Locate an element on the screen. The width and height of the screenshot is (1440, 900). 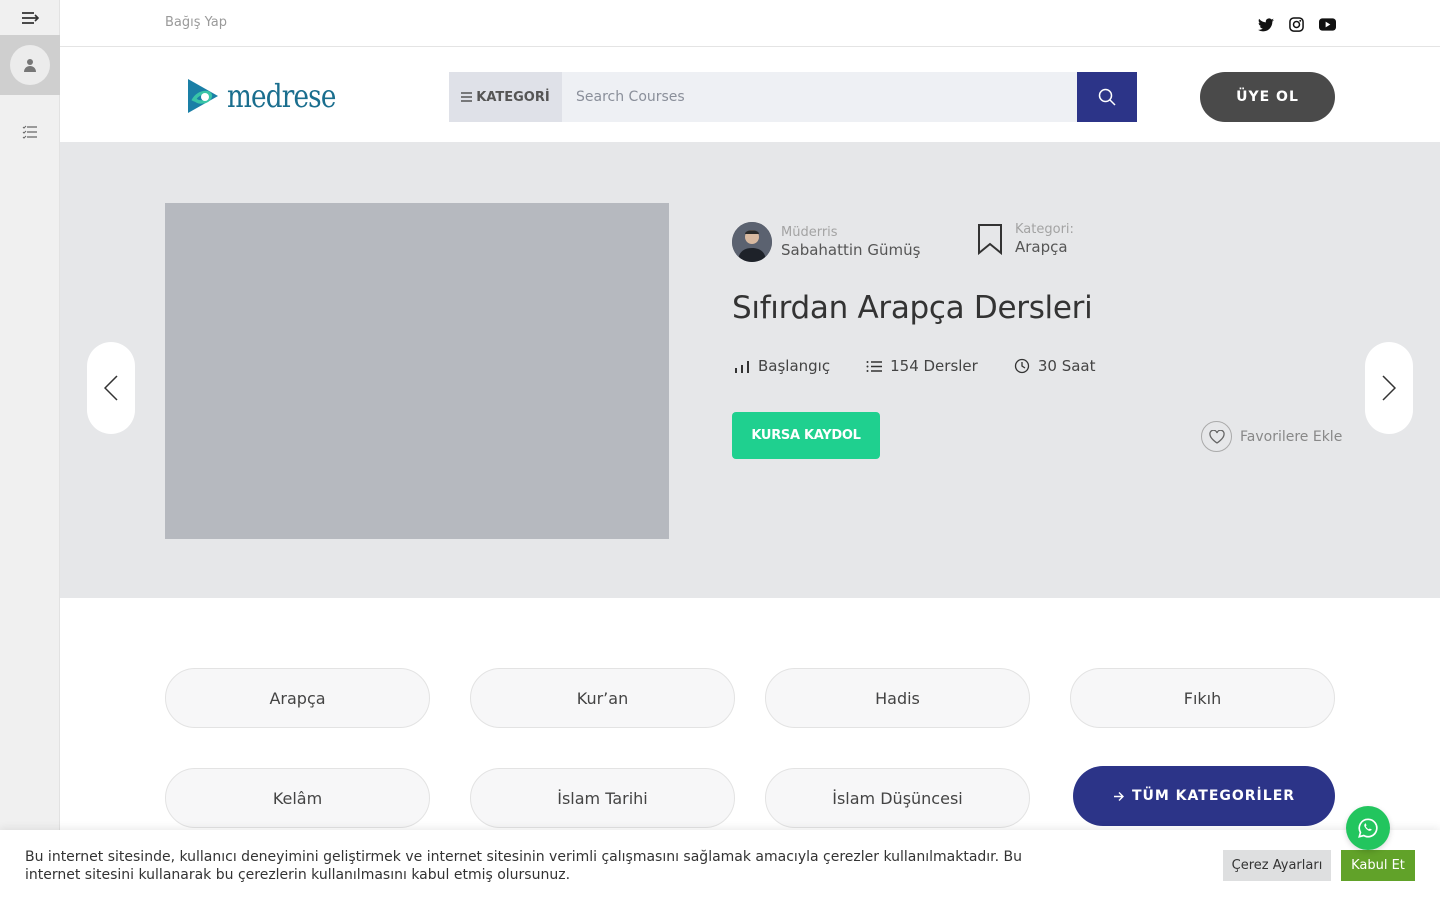
all-categories-button: TÜM KATEGORİLER is located at coordinates (1204, 796).